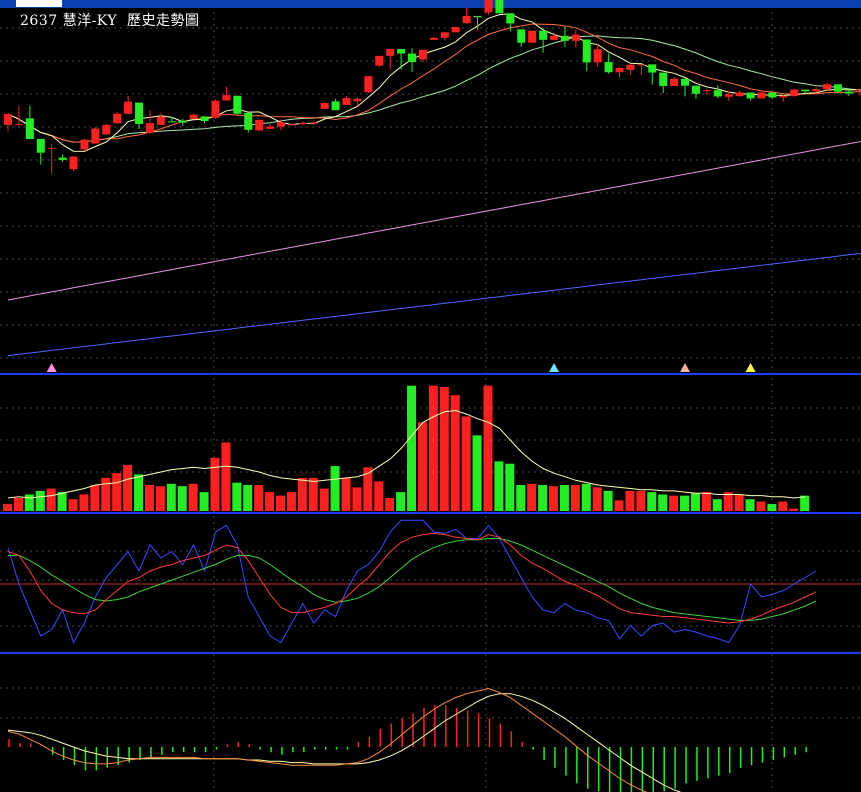  I want to click on macd-dif-line, so click(327, 739).